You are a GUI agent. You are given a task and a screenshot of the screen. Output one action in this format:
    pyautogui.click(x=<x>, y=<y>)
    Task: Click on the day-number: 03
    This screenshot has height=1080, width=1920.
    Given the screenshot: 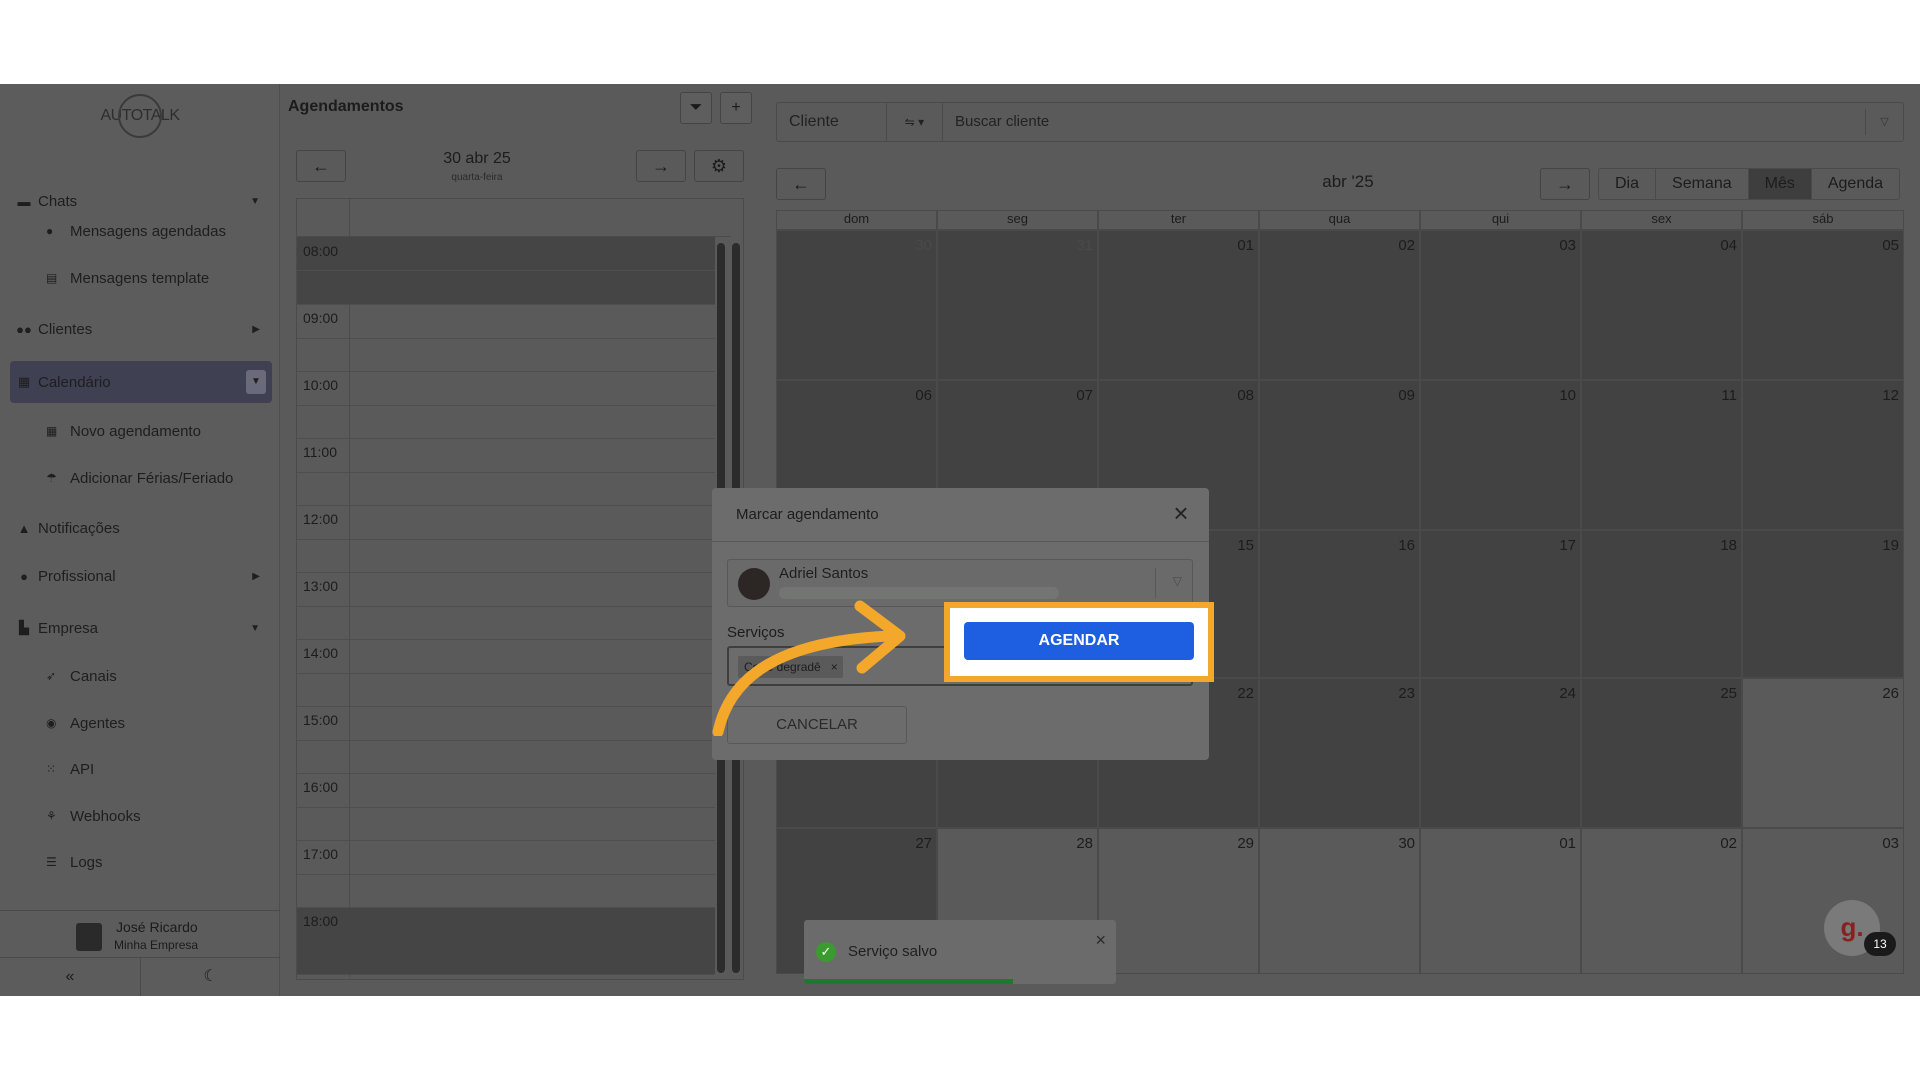 What is the action you would take?
    pyautogui.click(x=1567, y=245)
    